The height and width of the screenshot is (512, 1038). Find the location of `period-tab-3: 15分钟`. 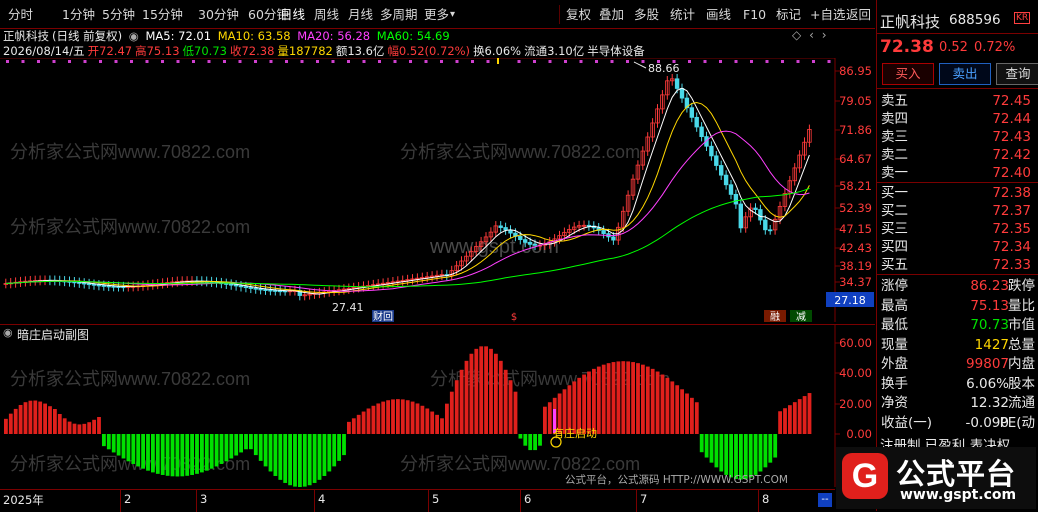

period-tab-3: 15分钟 is located at coordinates (162, 15).